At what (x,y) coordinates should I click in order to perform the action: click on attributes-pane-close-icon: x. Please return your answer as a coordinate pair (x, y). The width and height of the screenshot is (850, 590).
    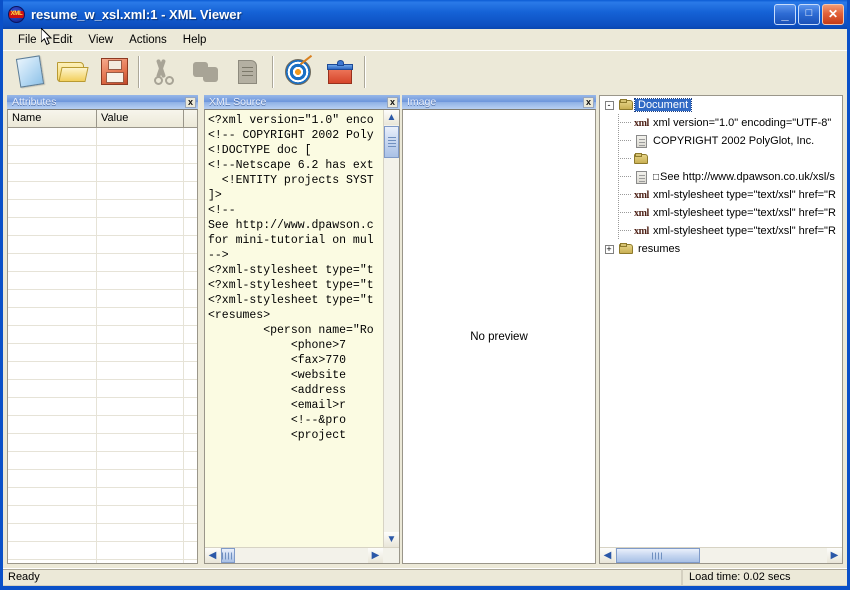
    Looking at the image, I should click on (190, 102).